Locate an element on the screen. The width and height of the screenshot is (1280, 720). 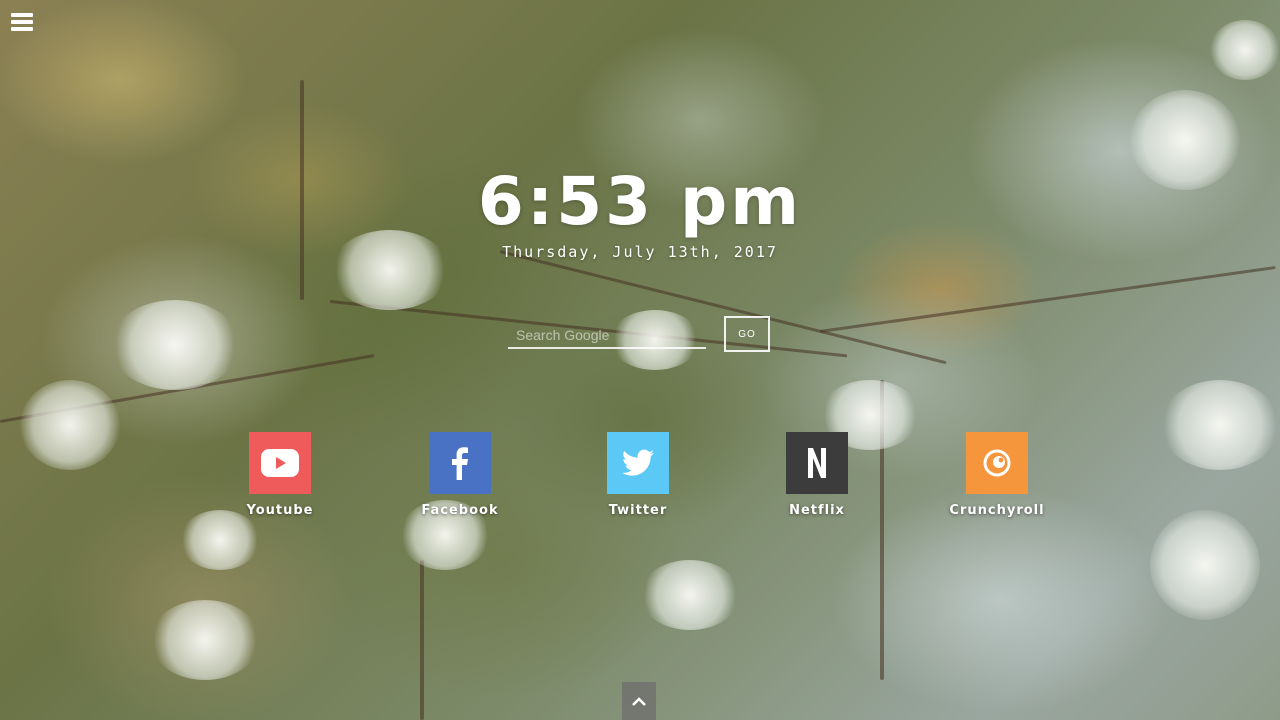
chevron-up-icon is located at coordinates (639, 701).